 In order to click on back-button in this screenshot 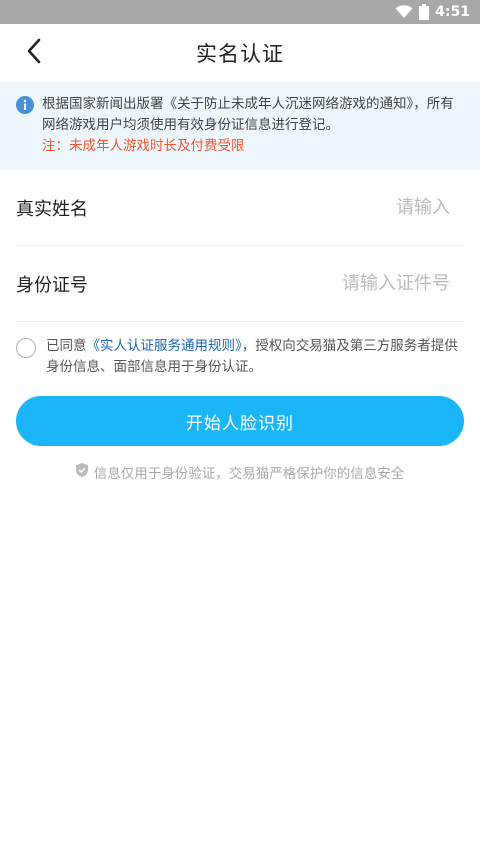, I will do `click(34, 53)`.